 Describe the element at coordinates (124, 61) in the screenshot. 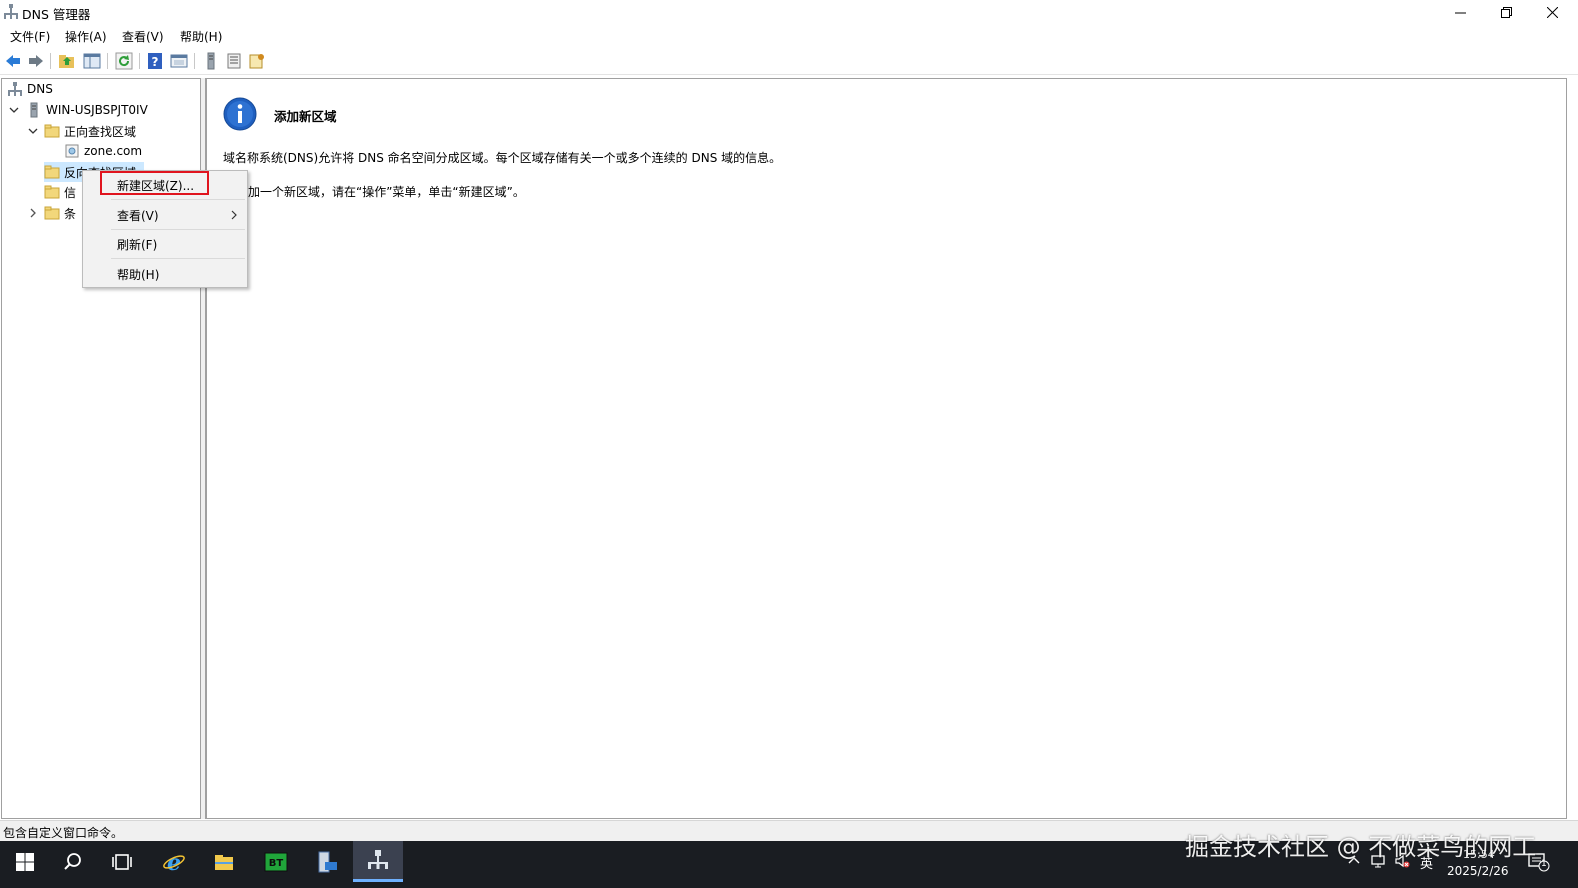

I see `refresh-icon` at that location.